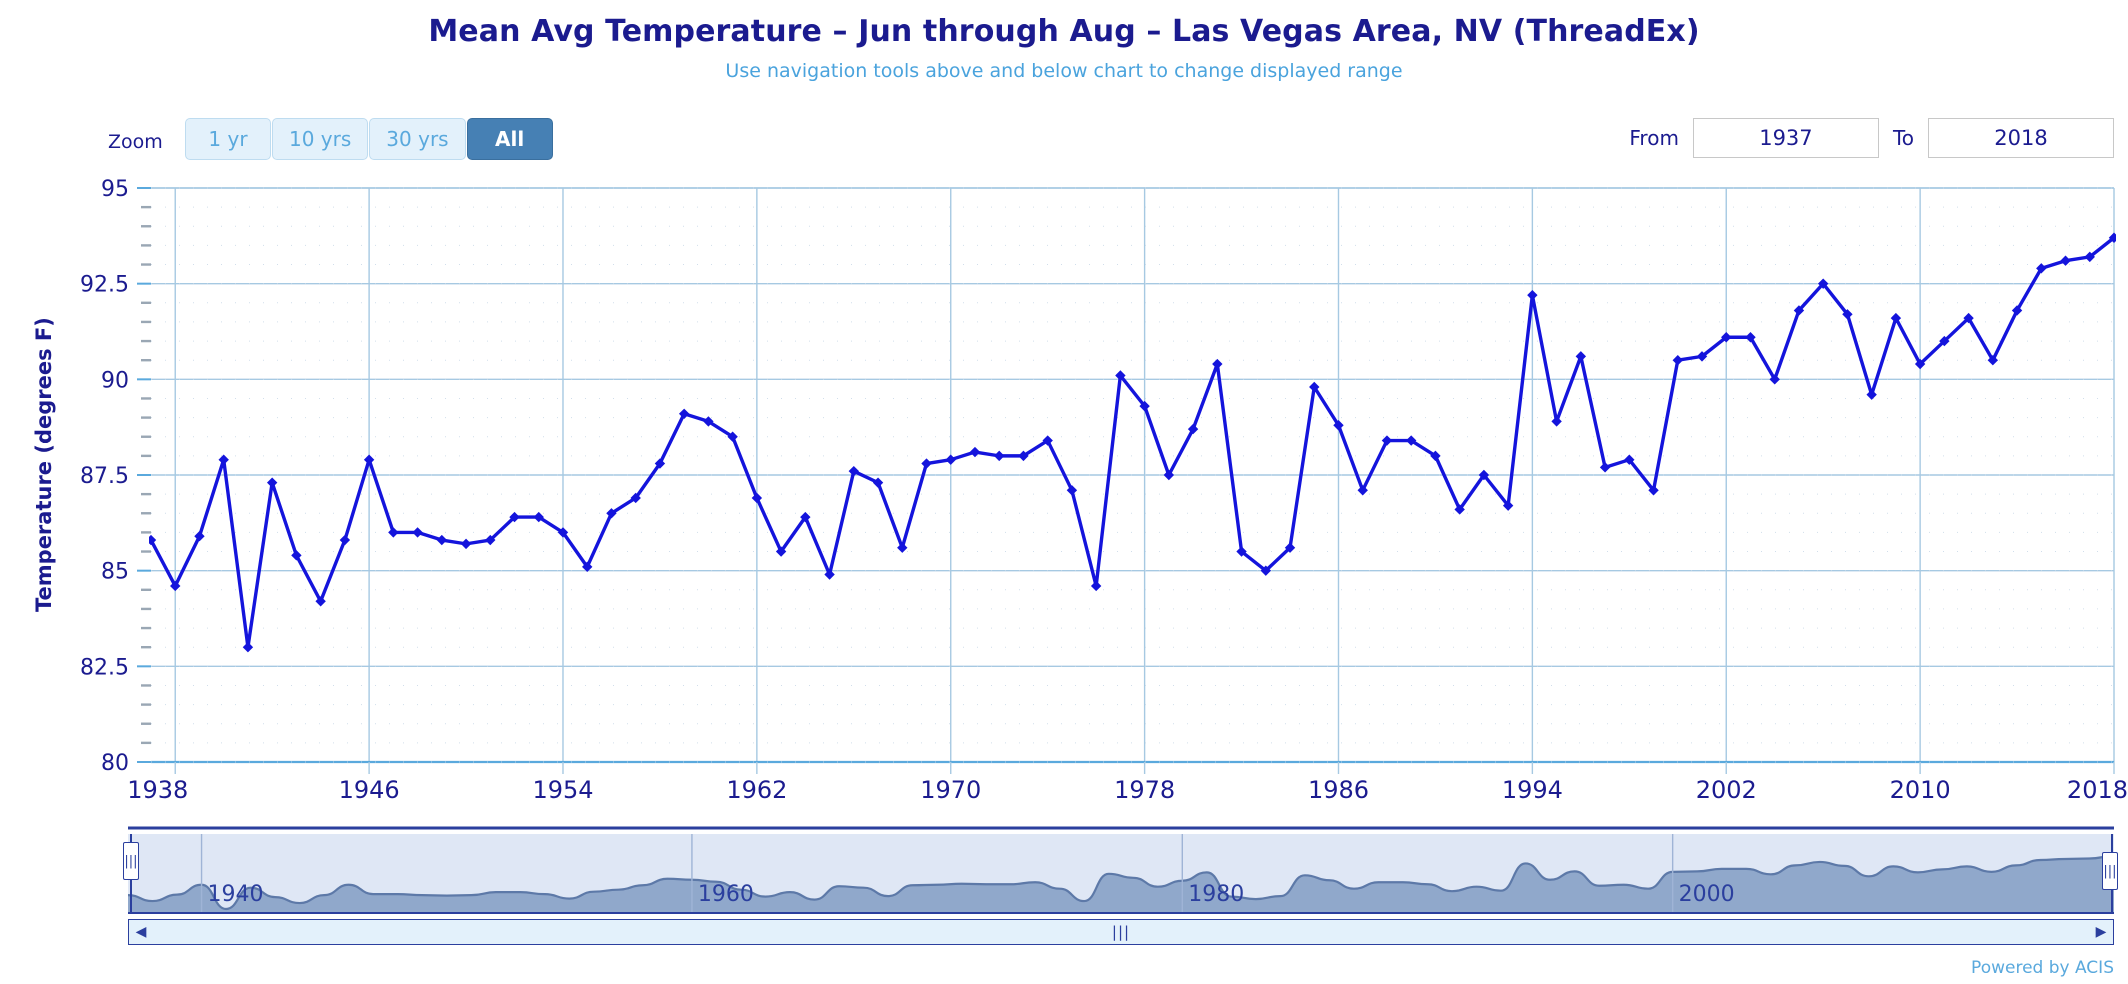 This screenshot has width=2128, height=984. Describe the element at coordinates (1338, 790) in the screenshot. I see `svg-text: 1986` at that location.